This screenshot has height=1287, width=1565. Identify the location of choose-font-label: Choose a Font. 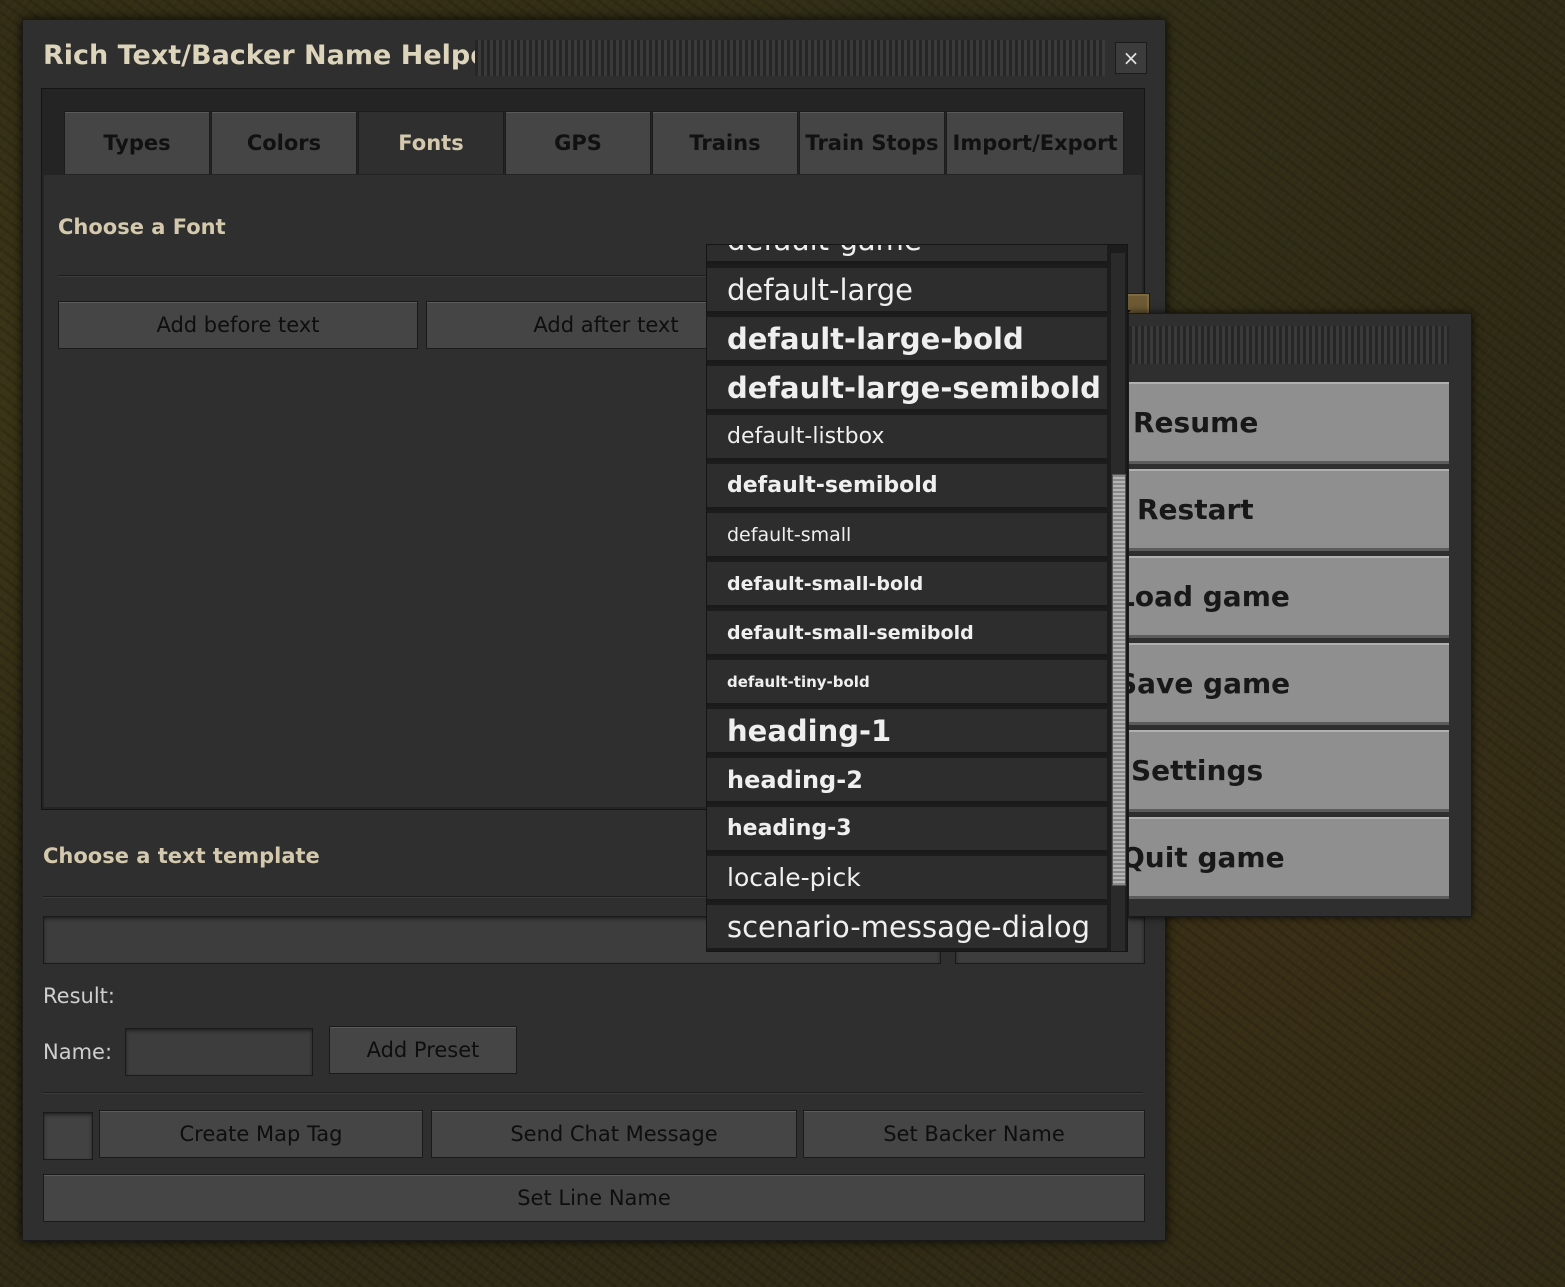
(142, 227).